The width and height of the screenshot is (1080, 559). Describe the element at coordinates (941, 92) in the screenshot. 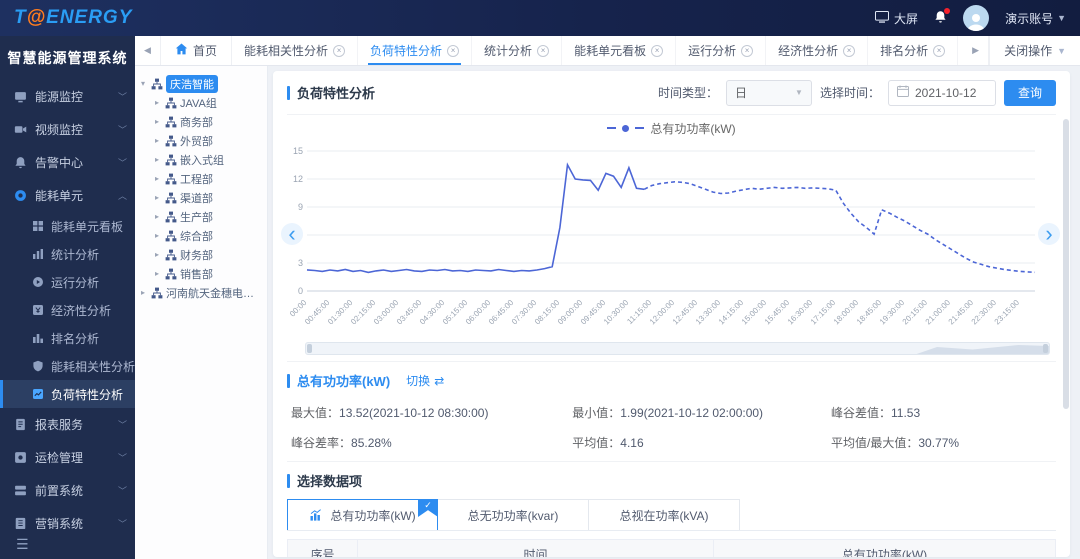

I see `date-picker: 2021-10-12` at that location.